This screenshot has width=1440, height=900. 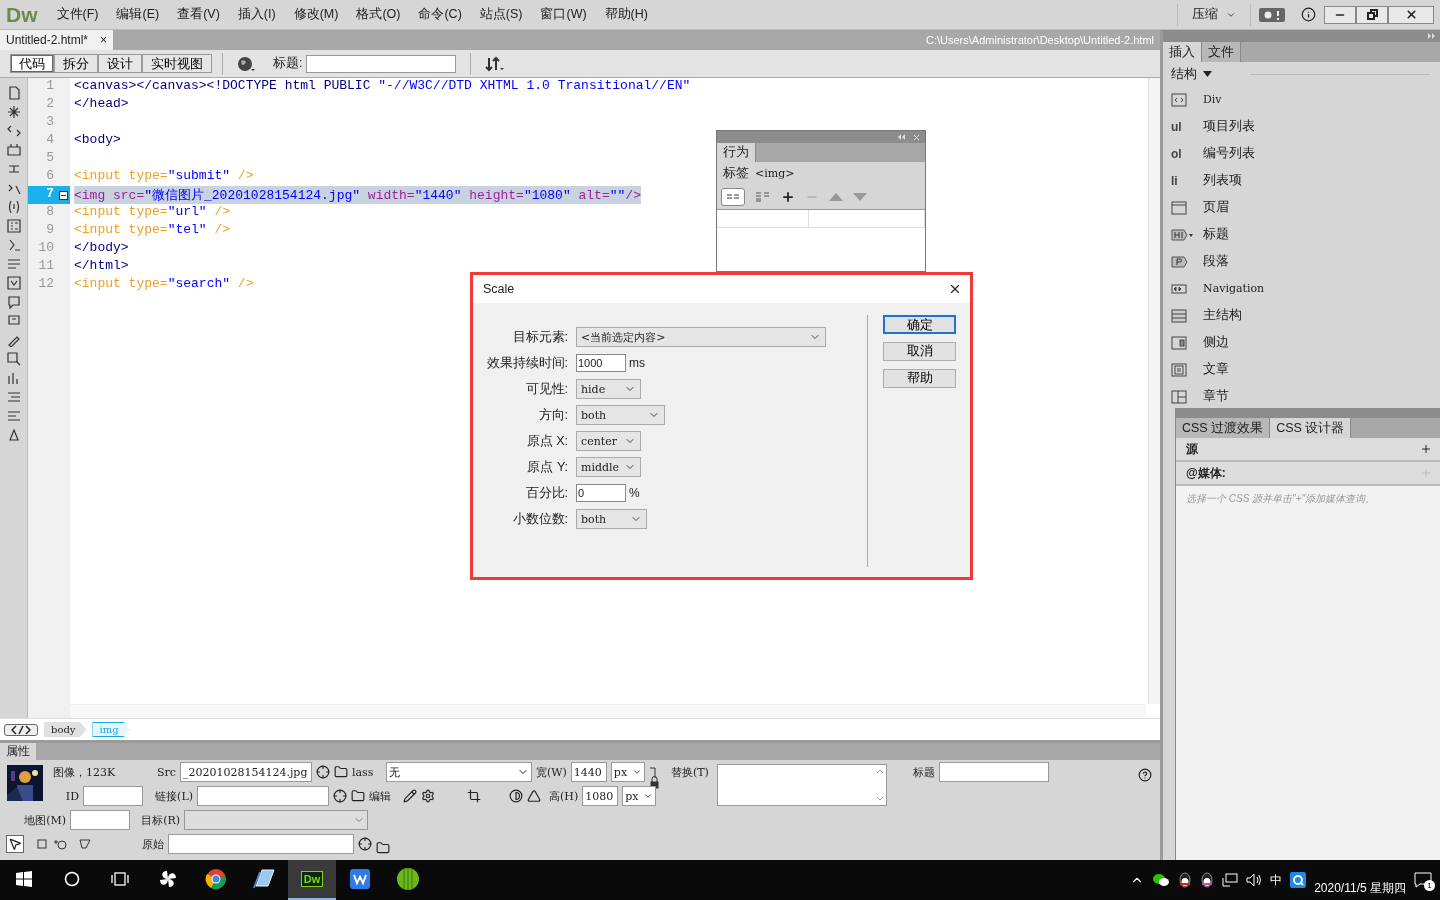 I want to click on show-set-events-button, so click(x=733, y=196).